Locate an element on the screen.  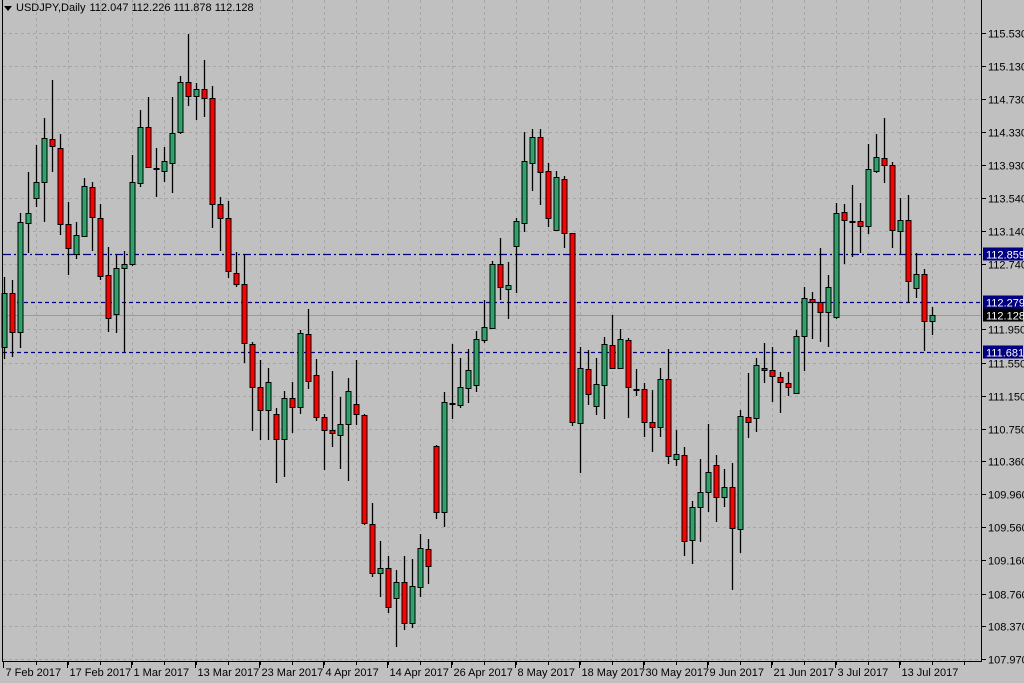
time-tick-label: 8 May 2017 is located at coordinates (546, 673).